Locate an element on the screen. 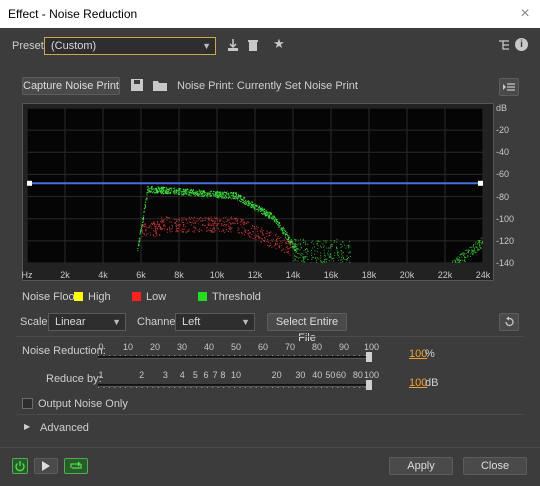  power-toggle-button is located at coordinates (20, 466).